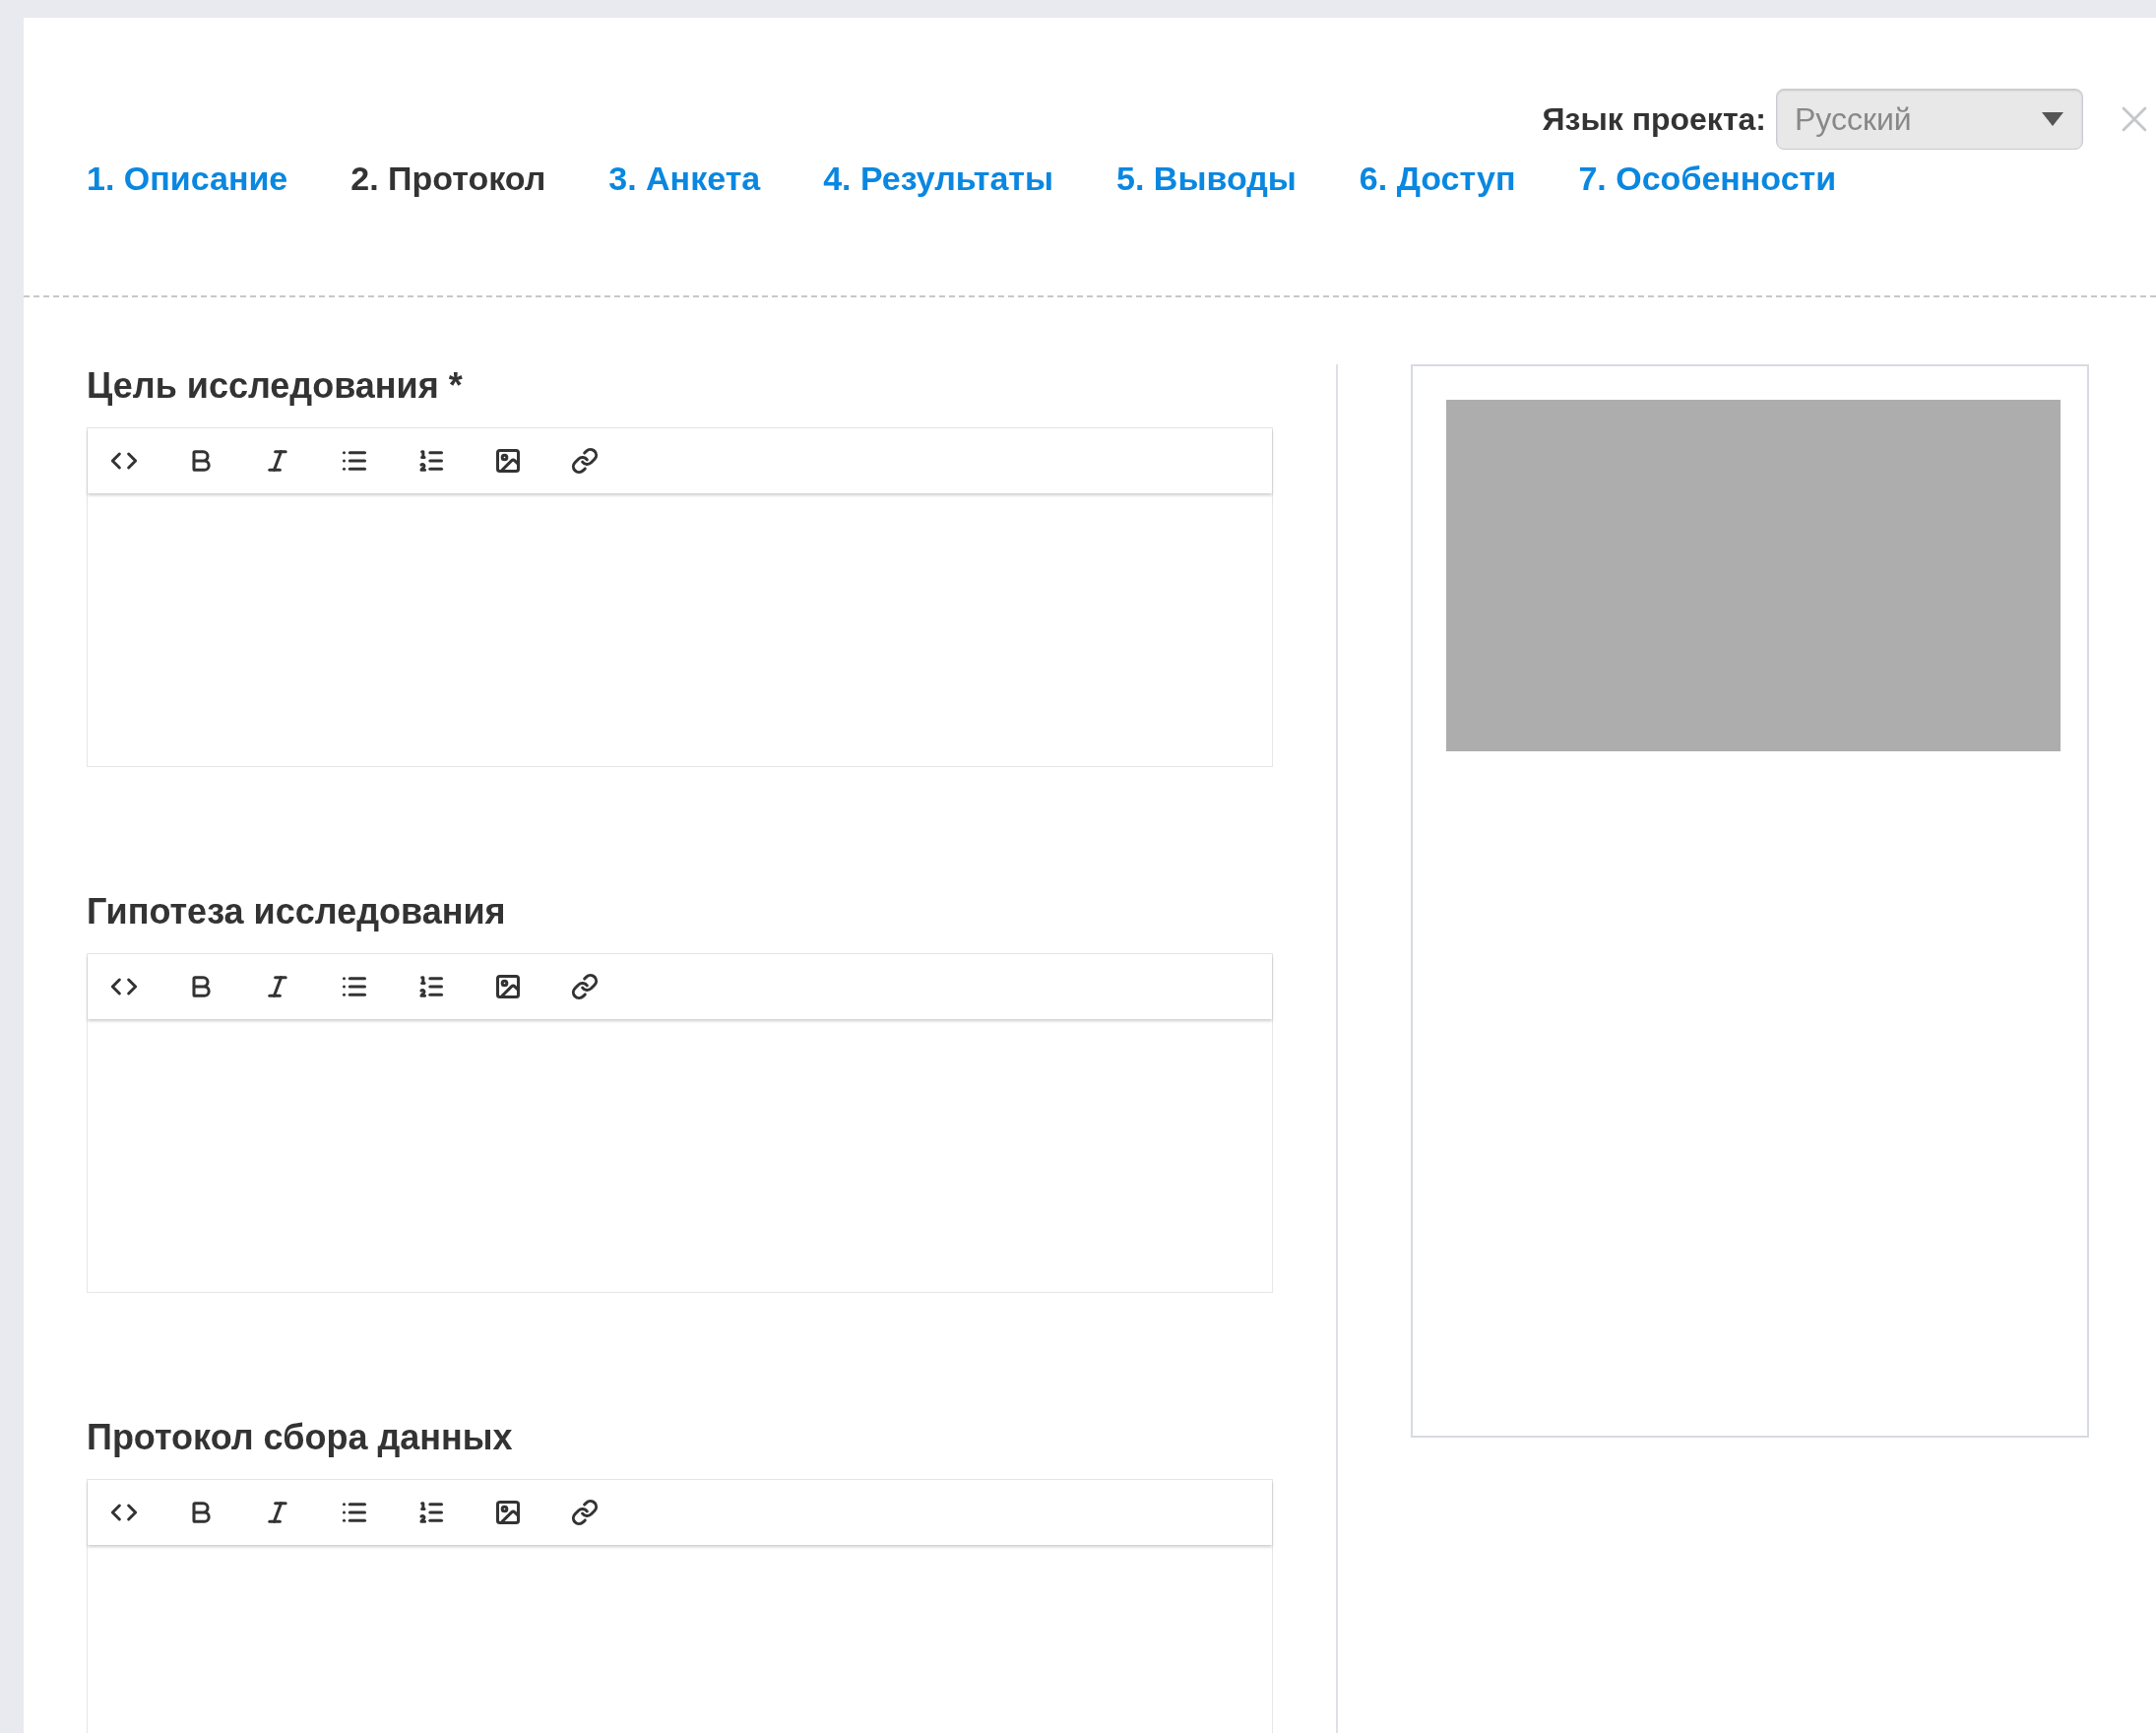 This screenshot has width=2156, height=1733. Describe the element at coordinates (448, 179) in the screenshot. I see `step-tab: 2. Протокол` at that location.